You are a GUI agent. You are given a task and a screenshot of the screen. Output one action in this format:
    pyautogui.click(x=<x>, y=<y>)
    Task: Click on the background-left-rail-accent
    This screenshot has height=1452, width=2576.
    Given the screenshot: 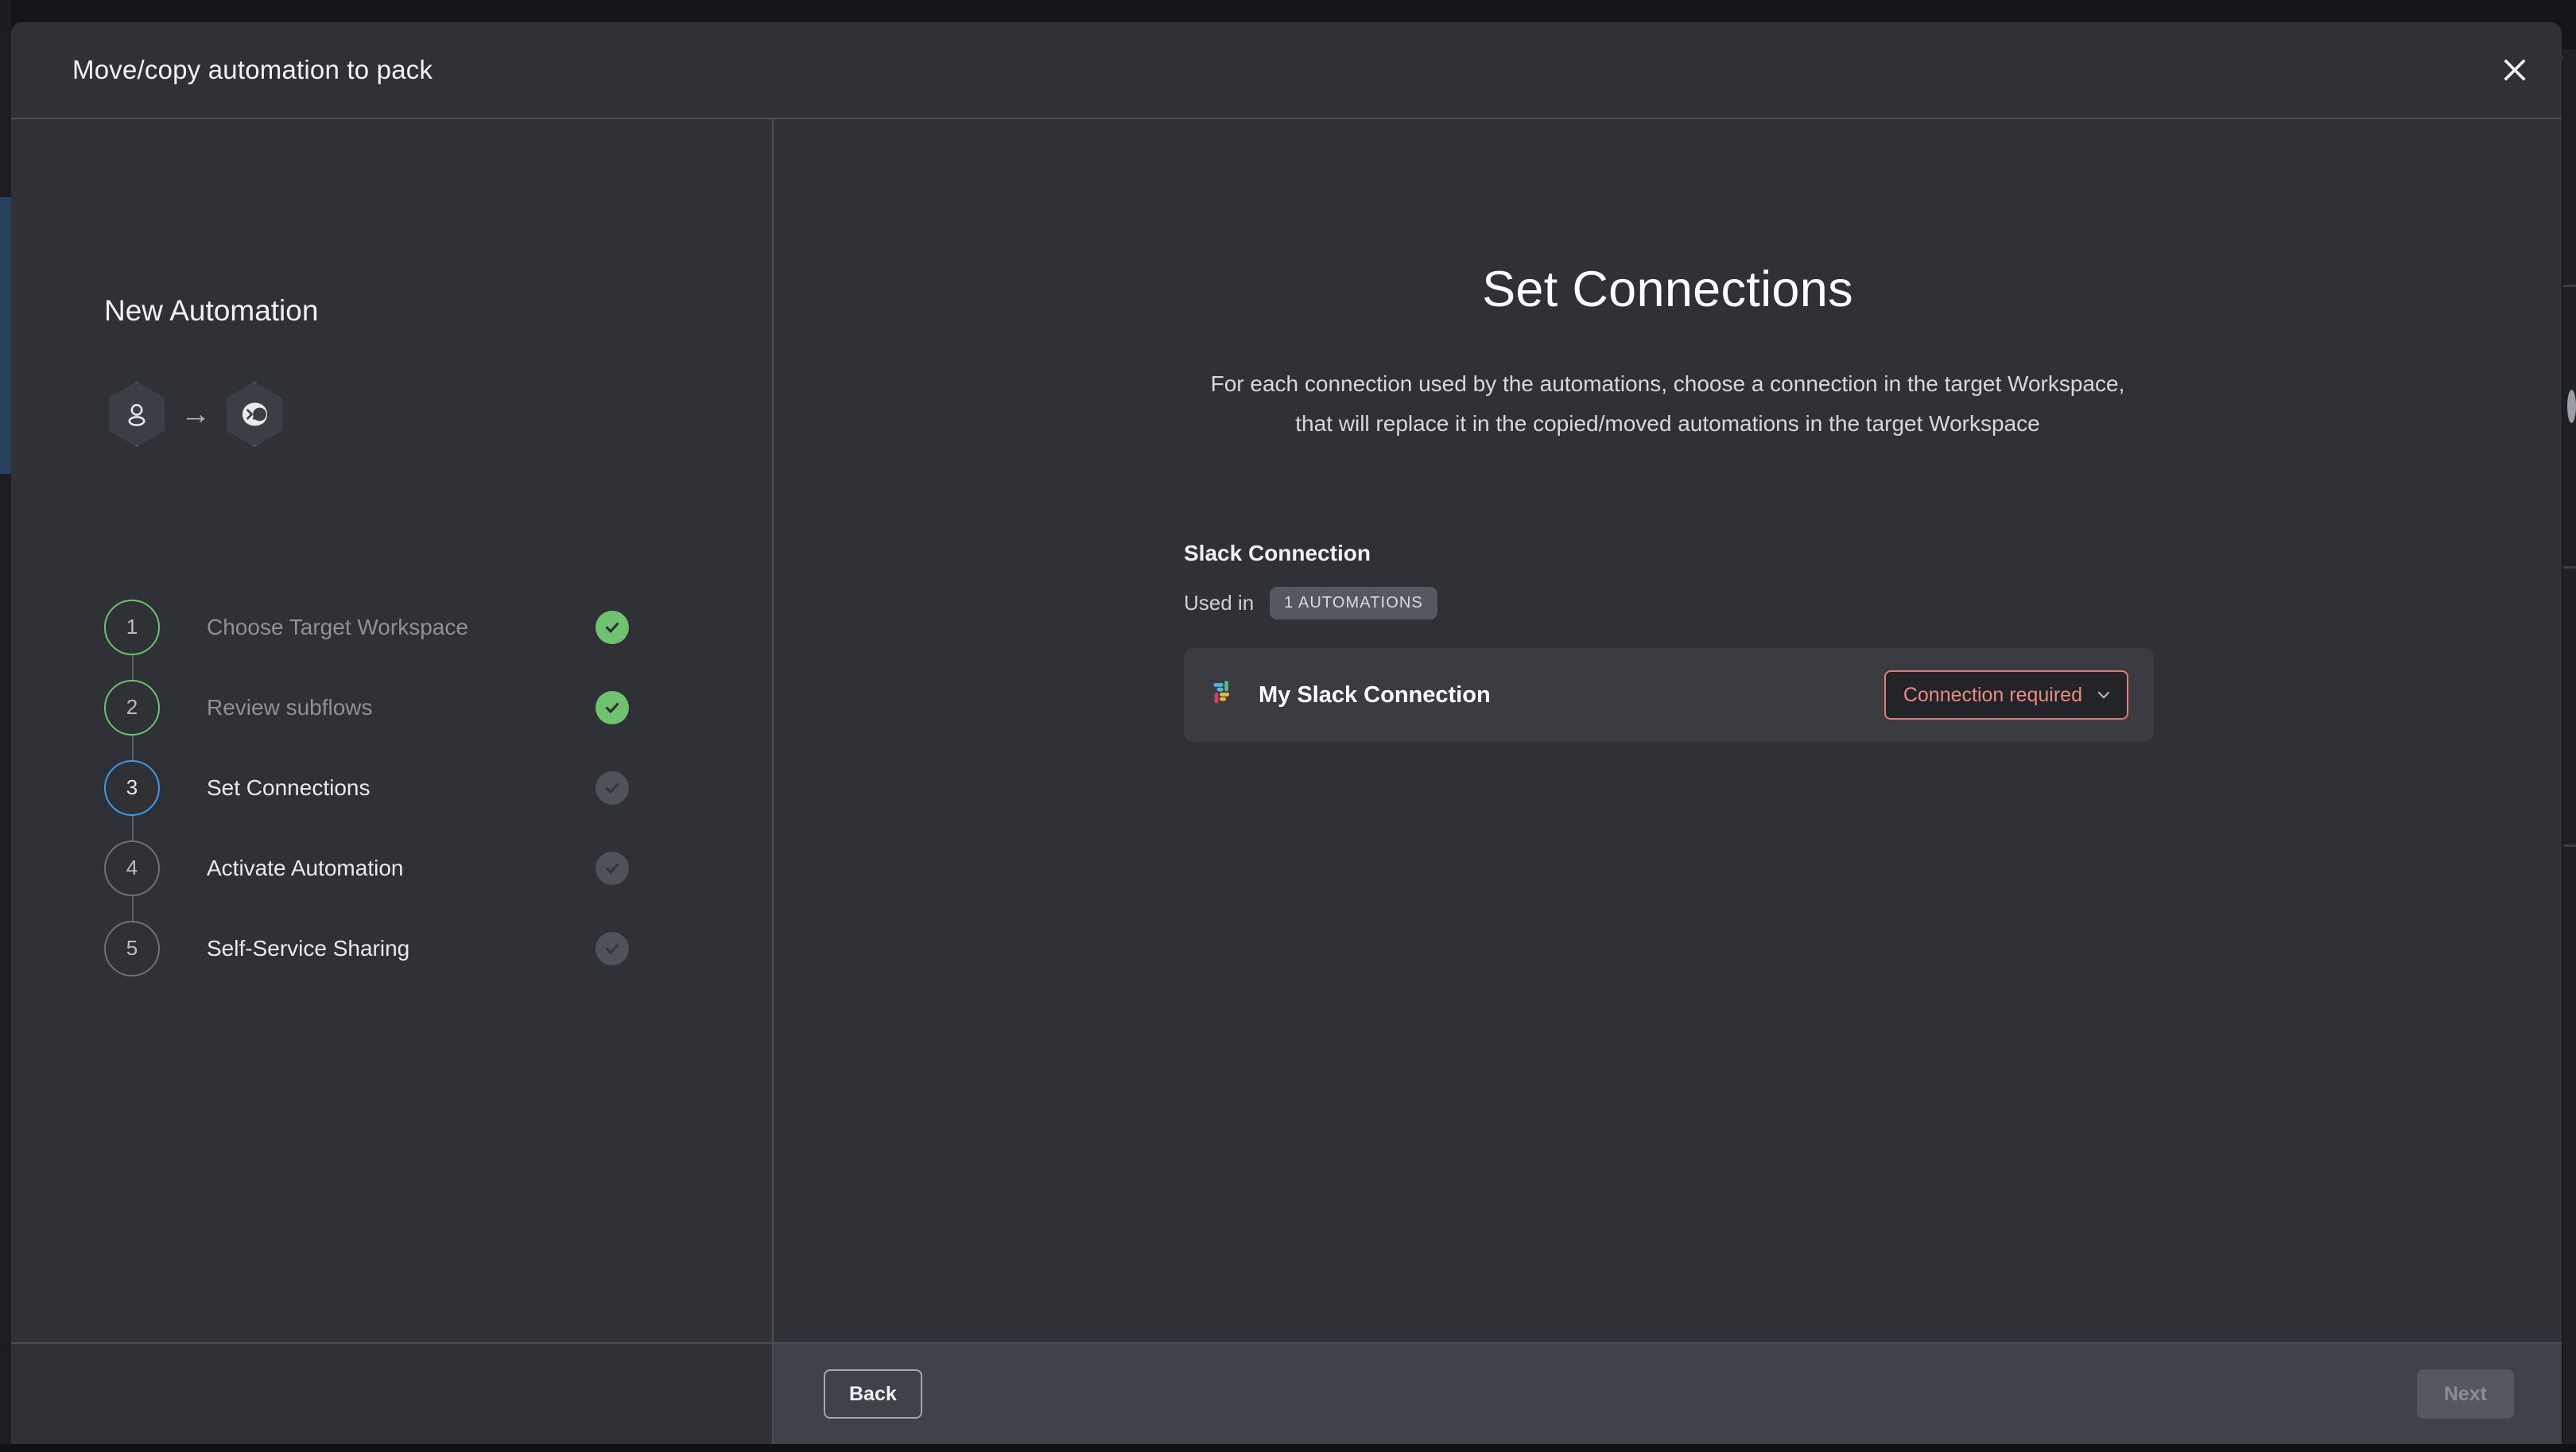 What is the action you would take?
    pyautogui.click(x=6, y=335)
    